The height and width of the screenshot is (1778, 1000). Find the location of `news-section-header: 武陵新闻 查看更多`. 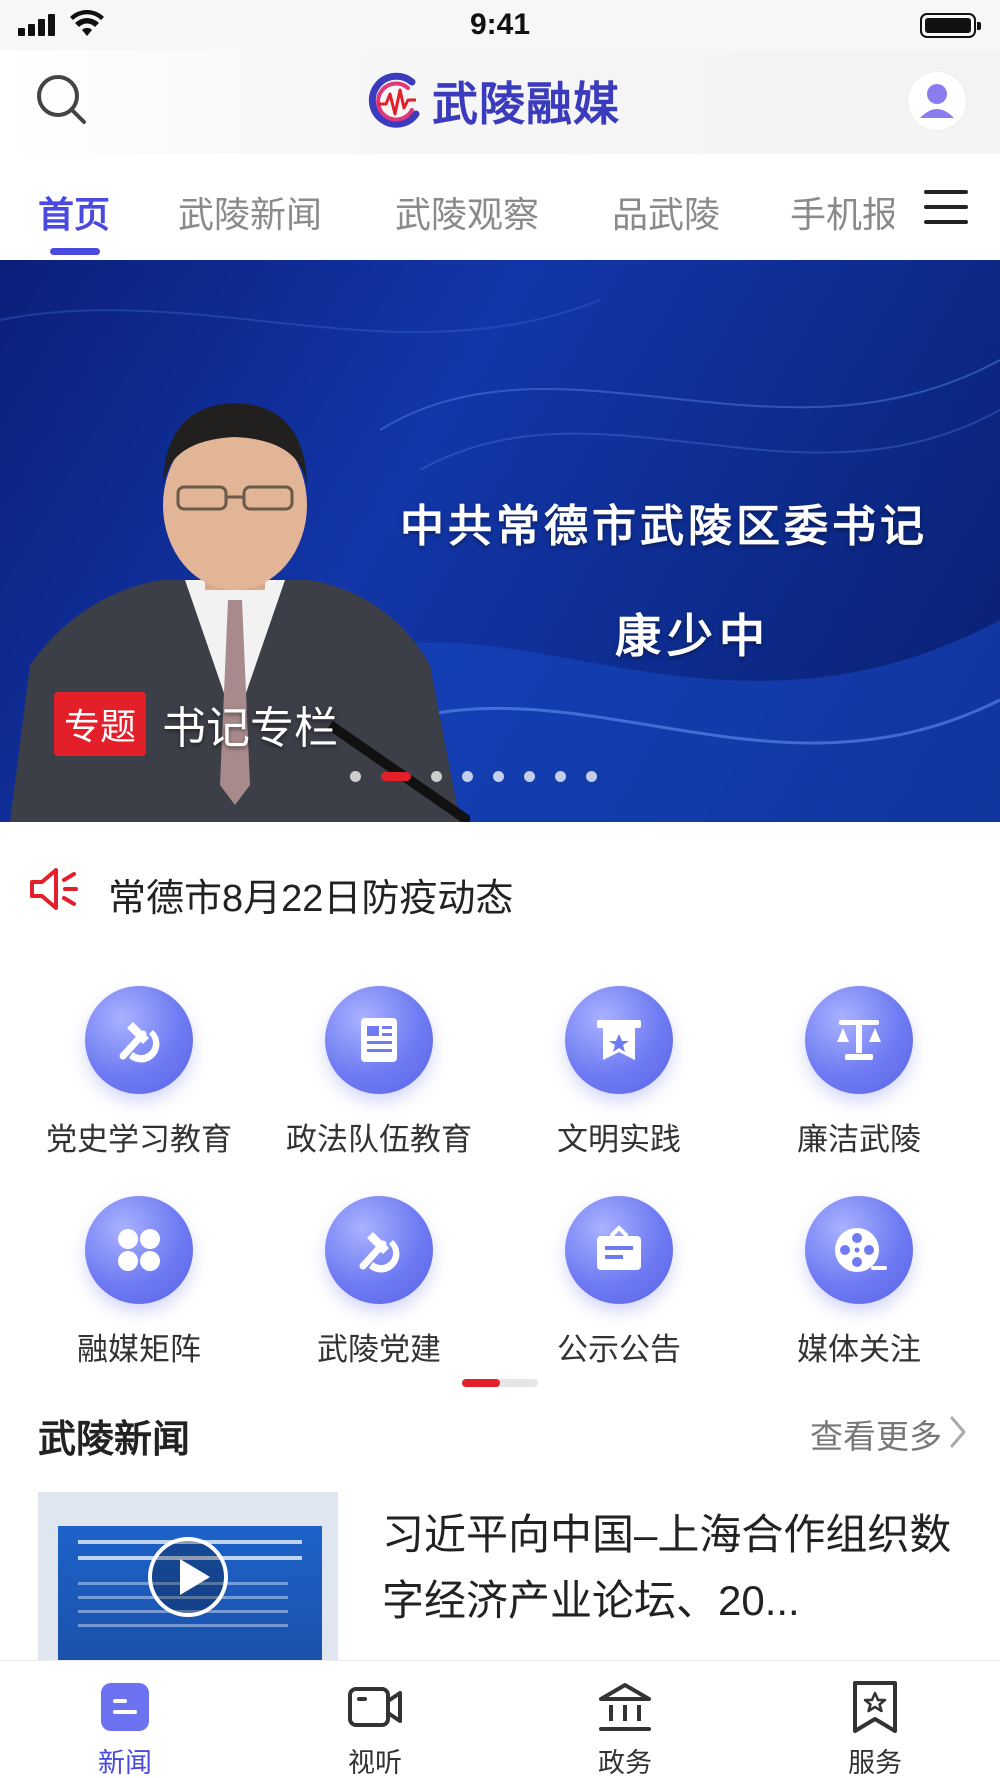

news-section-header: 武陵新闻 查看更多 is located at coordinates (500, 1429).